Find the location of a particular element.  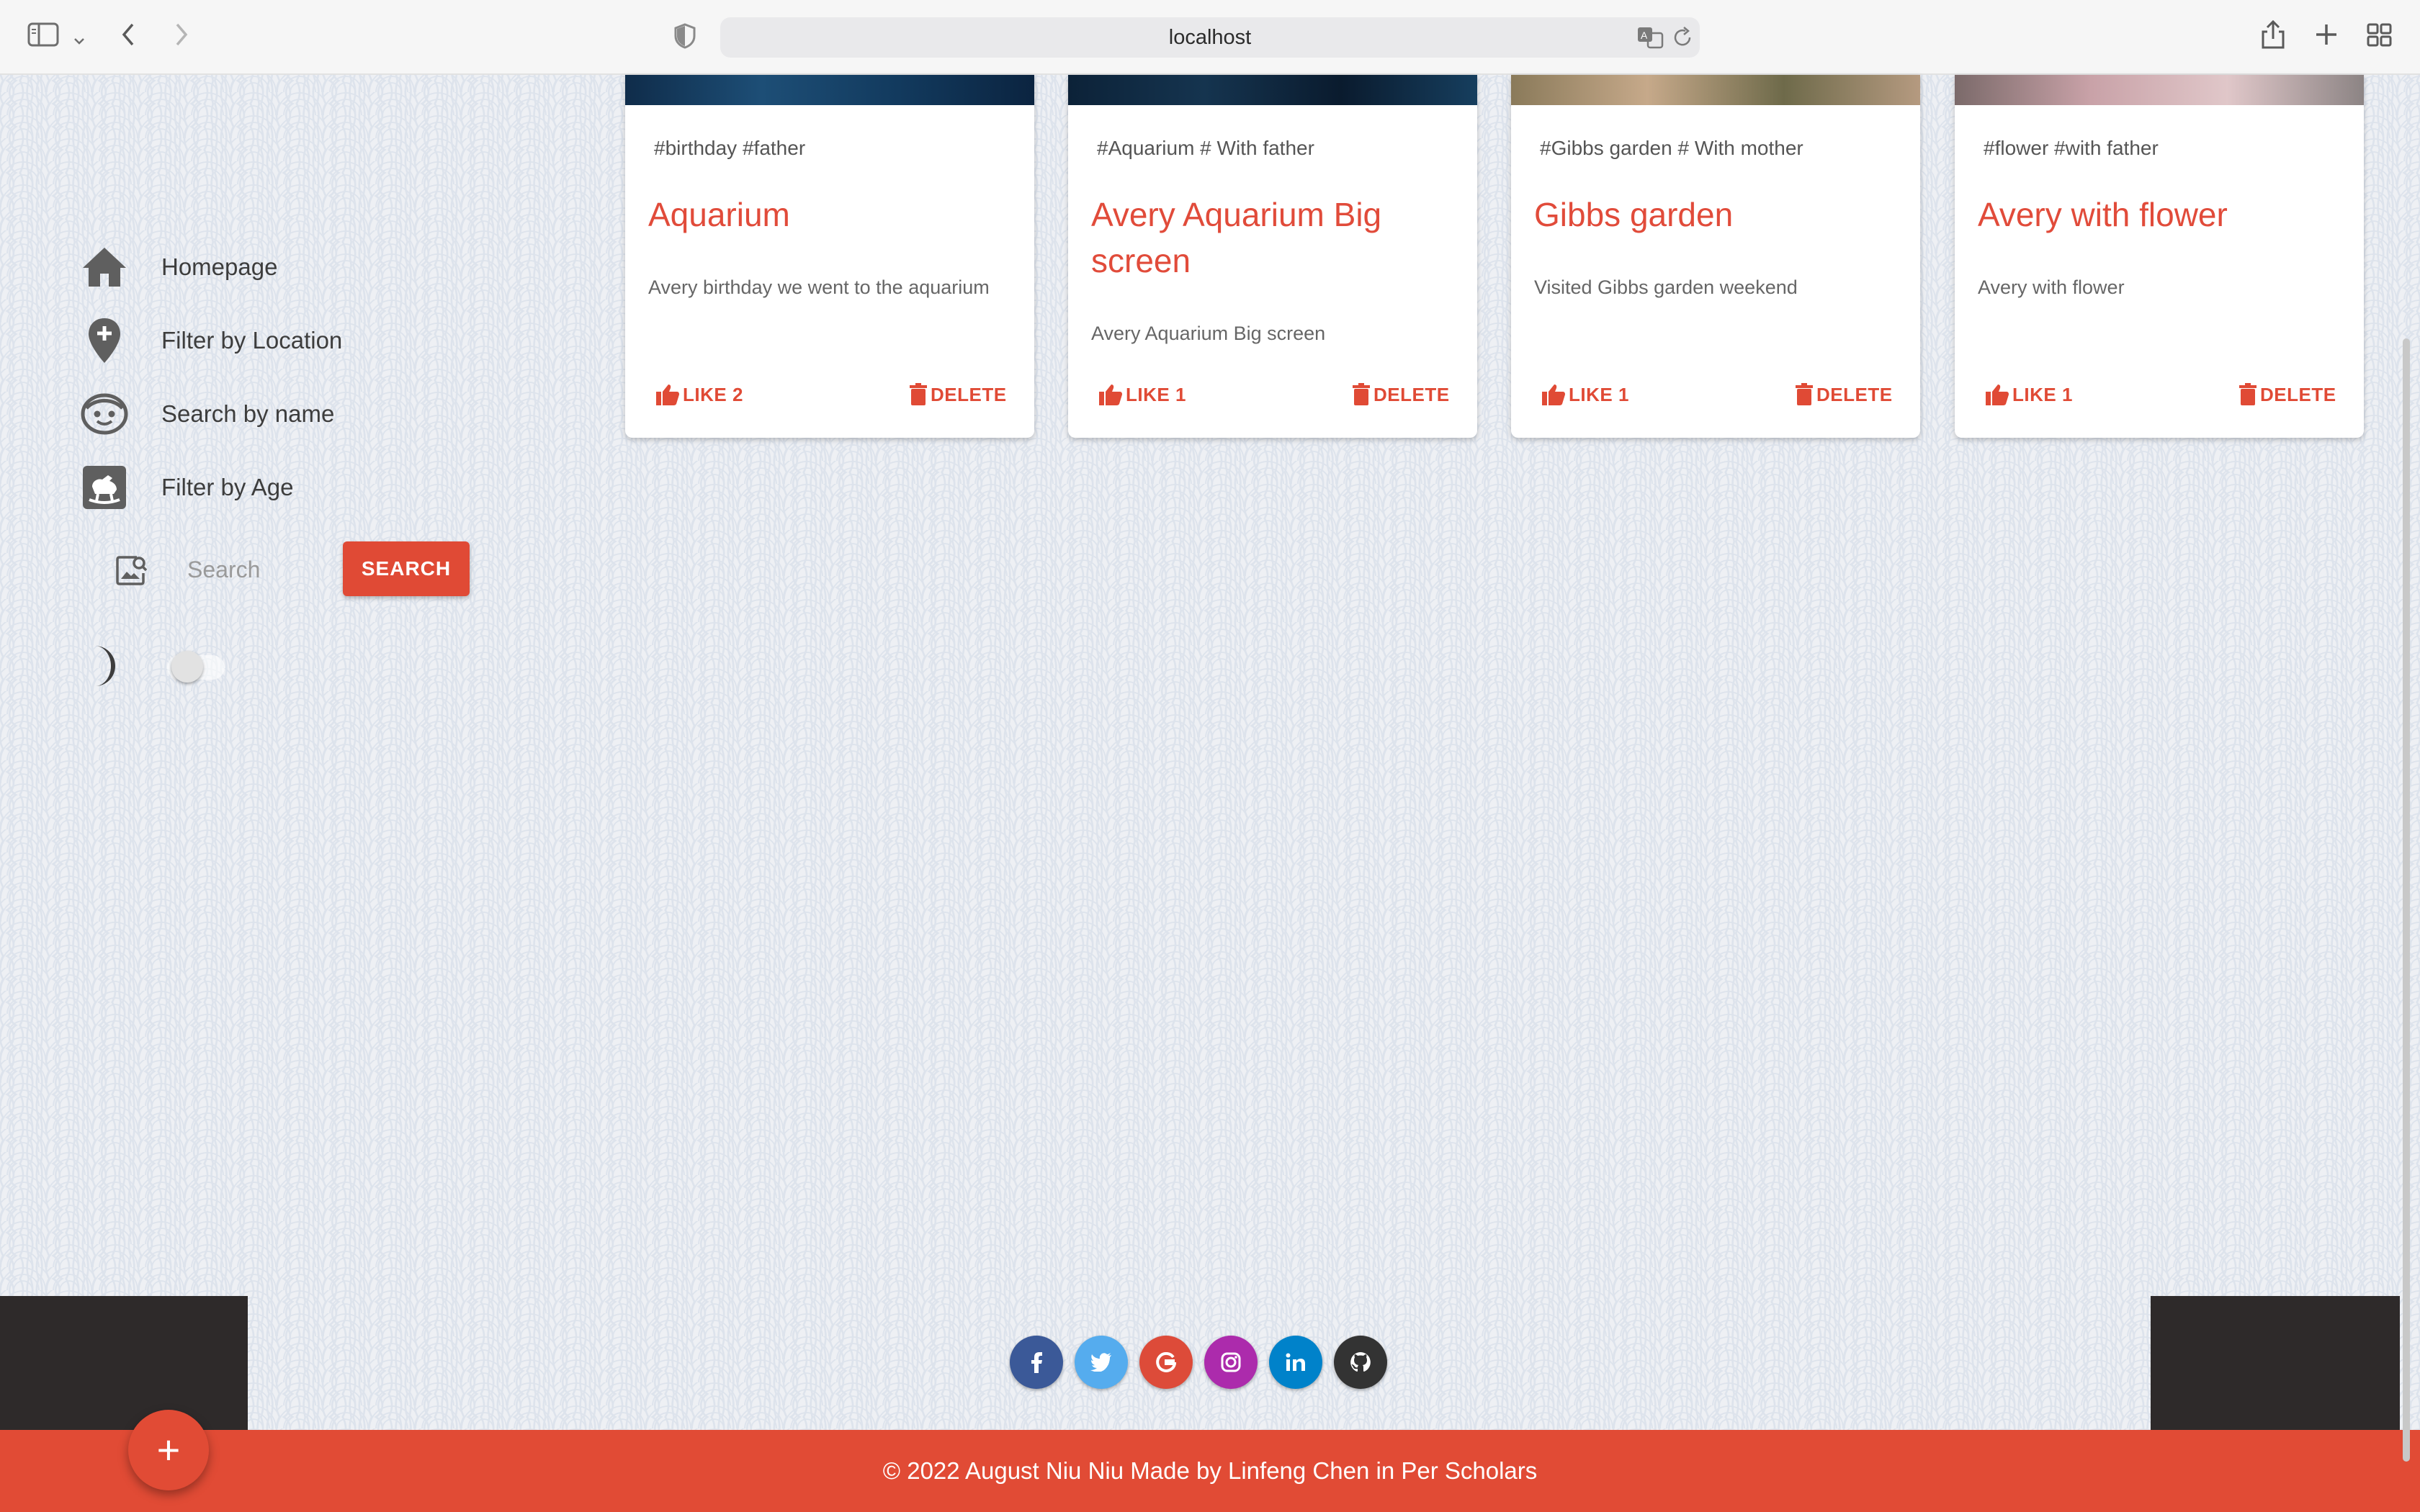

google-icon is located at coordinates (1166, 1362).